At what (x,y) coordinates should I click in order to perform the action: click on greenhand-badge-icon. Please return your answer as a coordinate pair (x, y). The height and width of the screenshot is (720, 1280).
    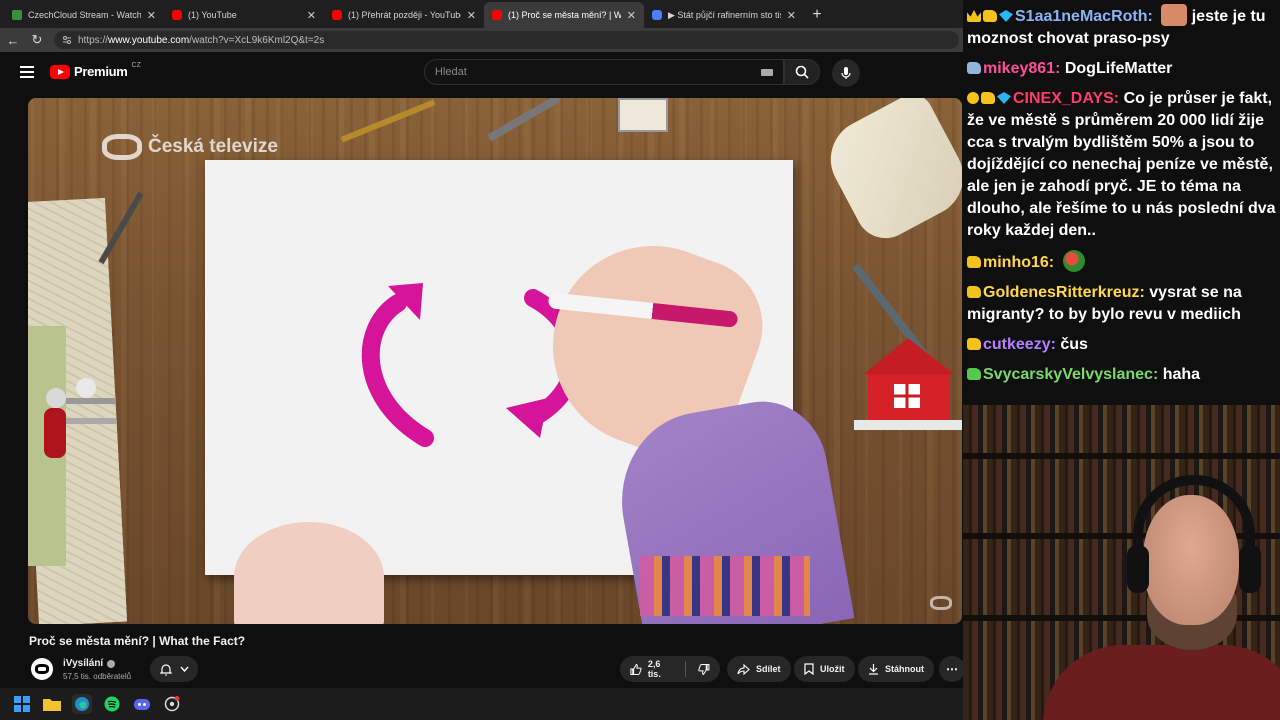
    Looking at the image, I should click on (974, 374).